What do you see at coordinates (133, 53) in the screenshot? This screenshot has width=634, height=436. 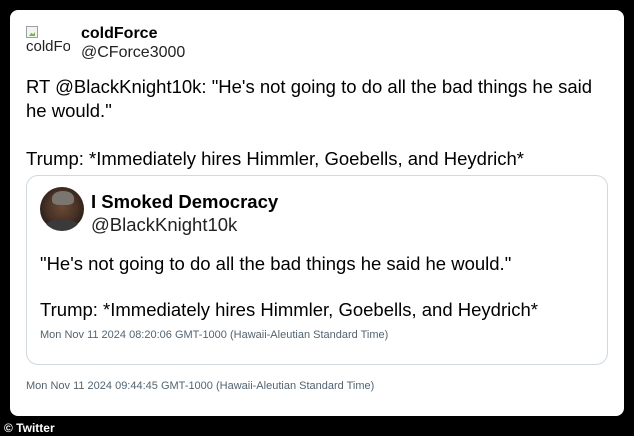 I see `author-handle: @CForce3000` at bounding box center [133, 53].